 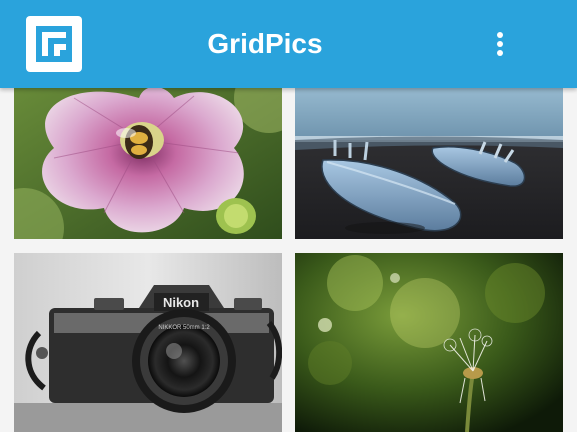 What do you see at coordinates (181, 302) in the screenshot?
I see `camera-brand-text: Nikon` at bounding box center [181, 302].